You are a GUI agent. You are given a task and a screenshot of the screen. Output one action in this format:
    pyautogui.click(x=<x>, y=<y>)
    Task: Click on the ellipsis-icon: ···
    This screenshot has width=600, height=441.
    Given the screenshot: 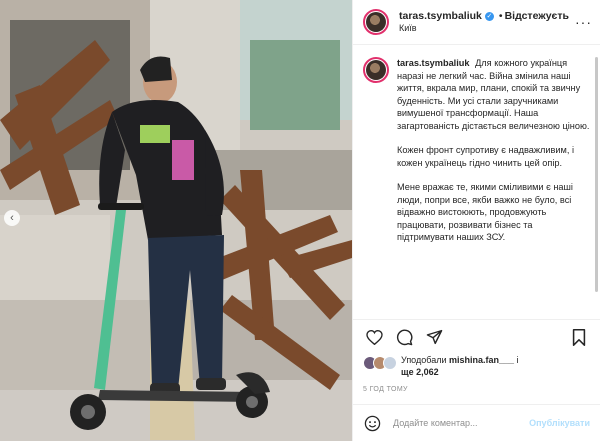 What is the action you would take?
    pyautogui.click(x=583, y=22)
    